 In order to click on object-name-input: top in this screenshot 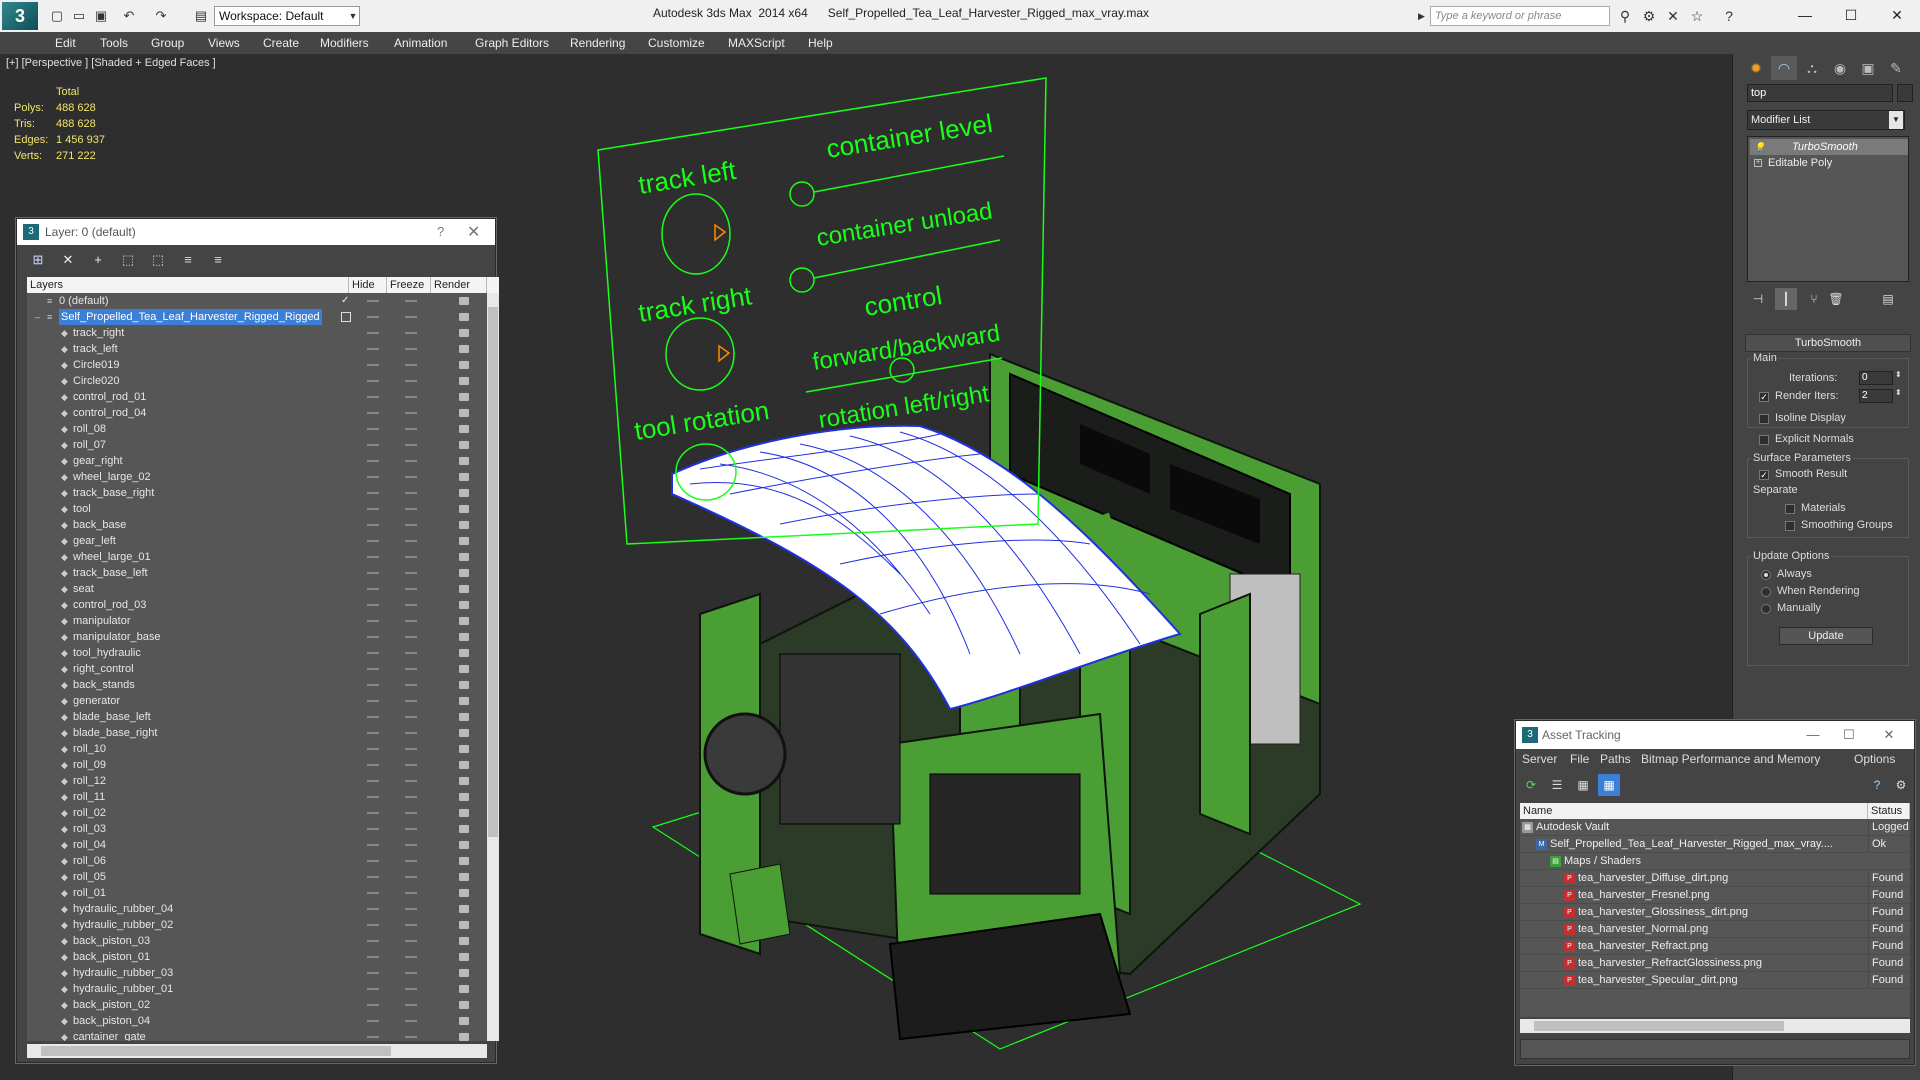, I will do `click(1820, 93)`.